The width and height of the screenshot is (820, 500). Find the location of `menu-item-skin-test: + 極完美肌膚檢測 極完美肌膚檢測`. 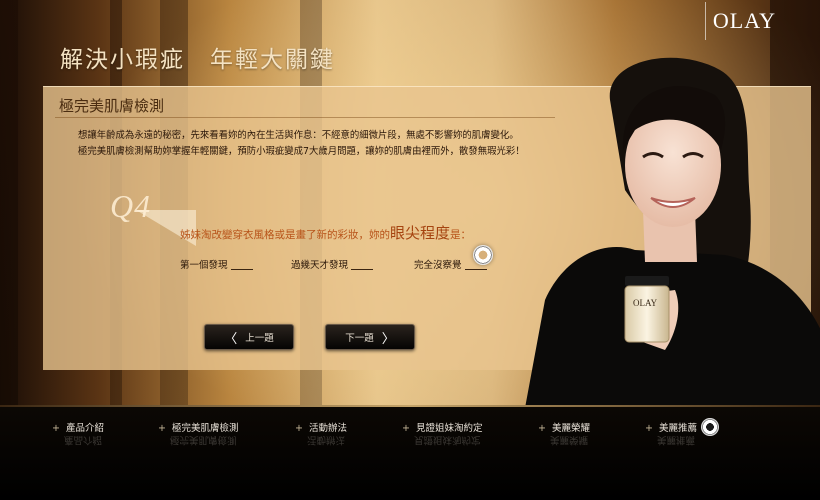

menu-item-skin-test: + 極完美肌膚檢測 極完美肌膚檢測 is located at coordinates (198, 432).